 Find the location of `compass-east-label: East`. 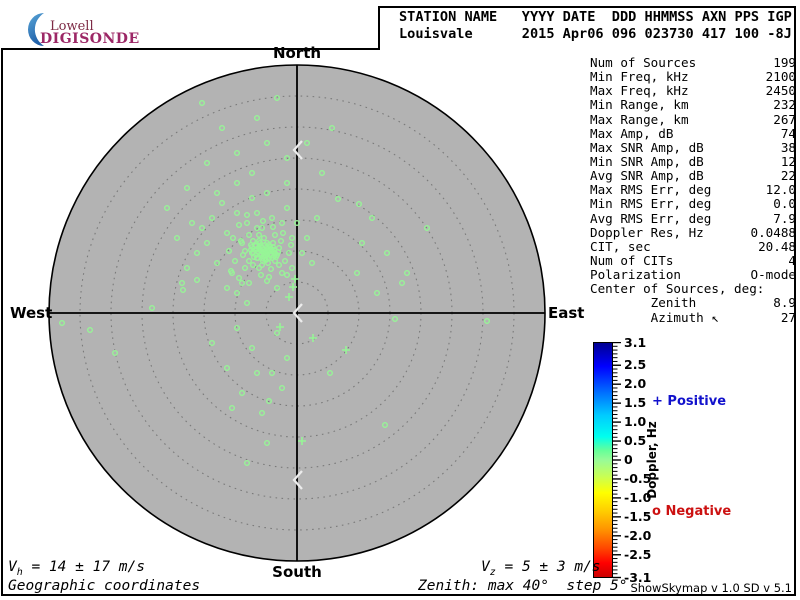

compass-east-label: East is located at coordinates (566, 313).